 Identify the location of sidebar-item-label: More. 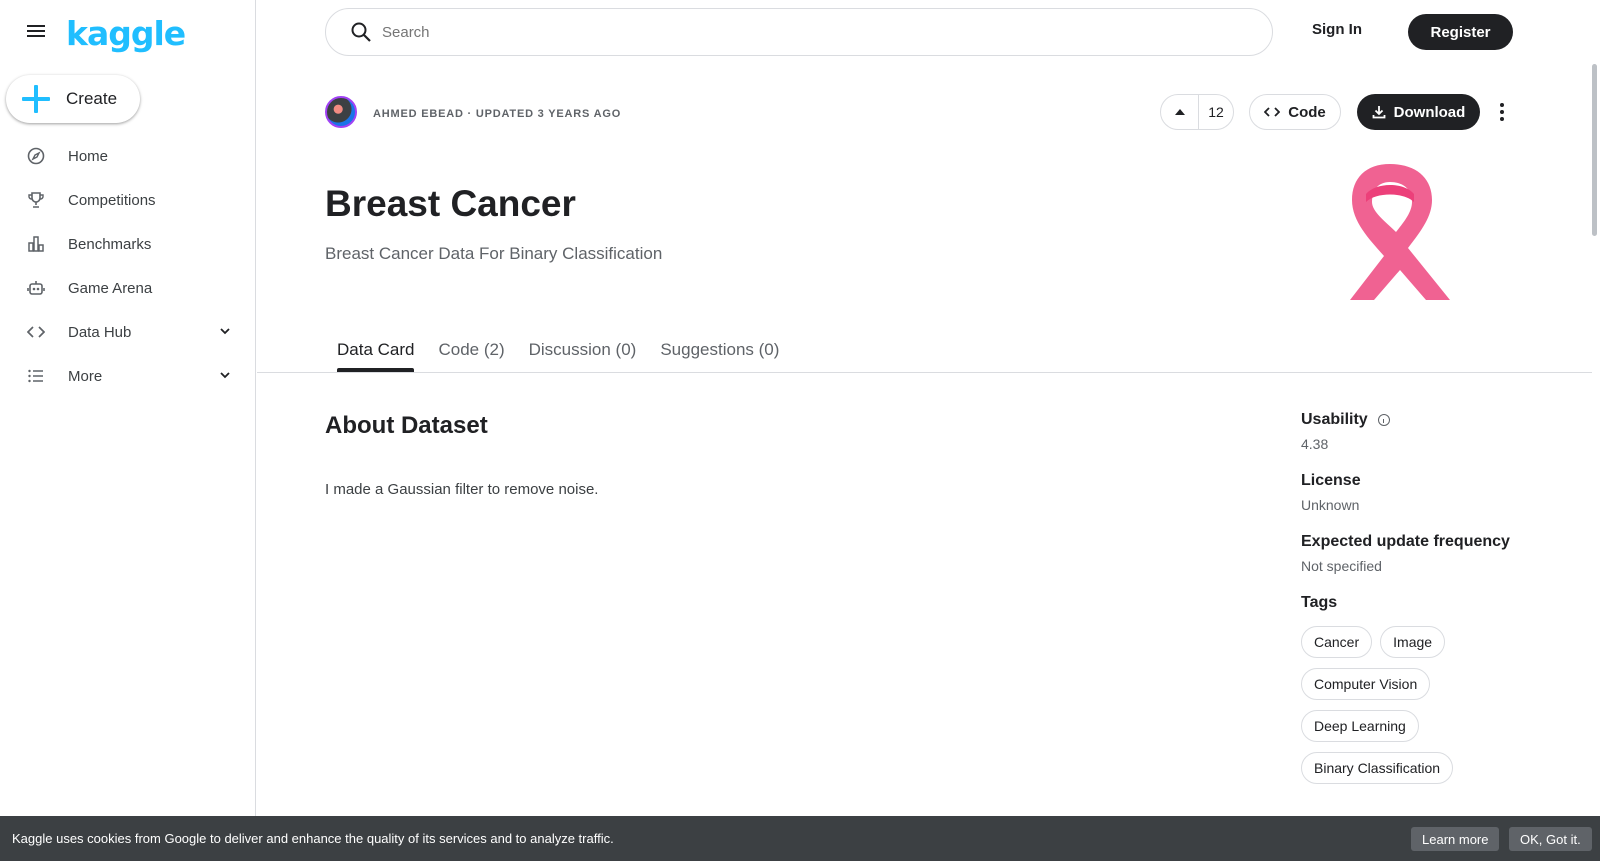
(85, 376).